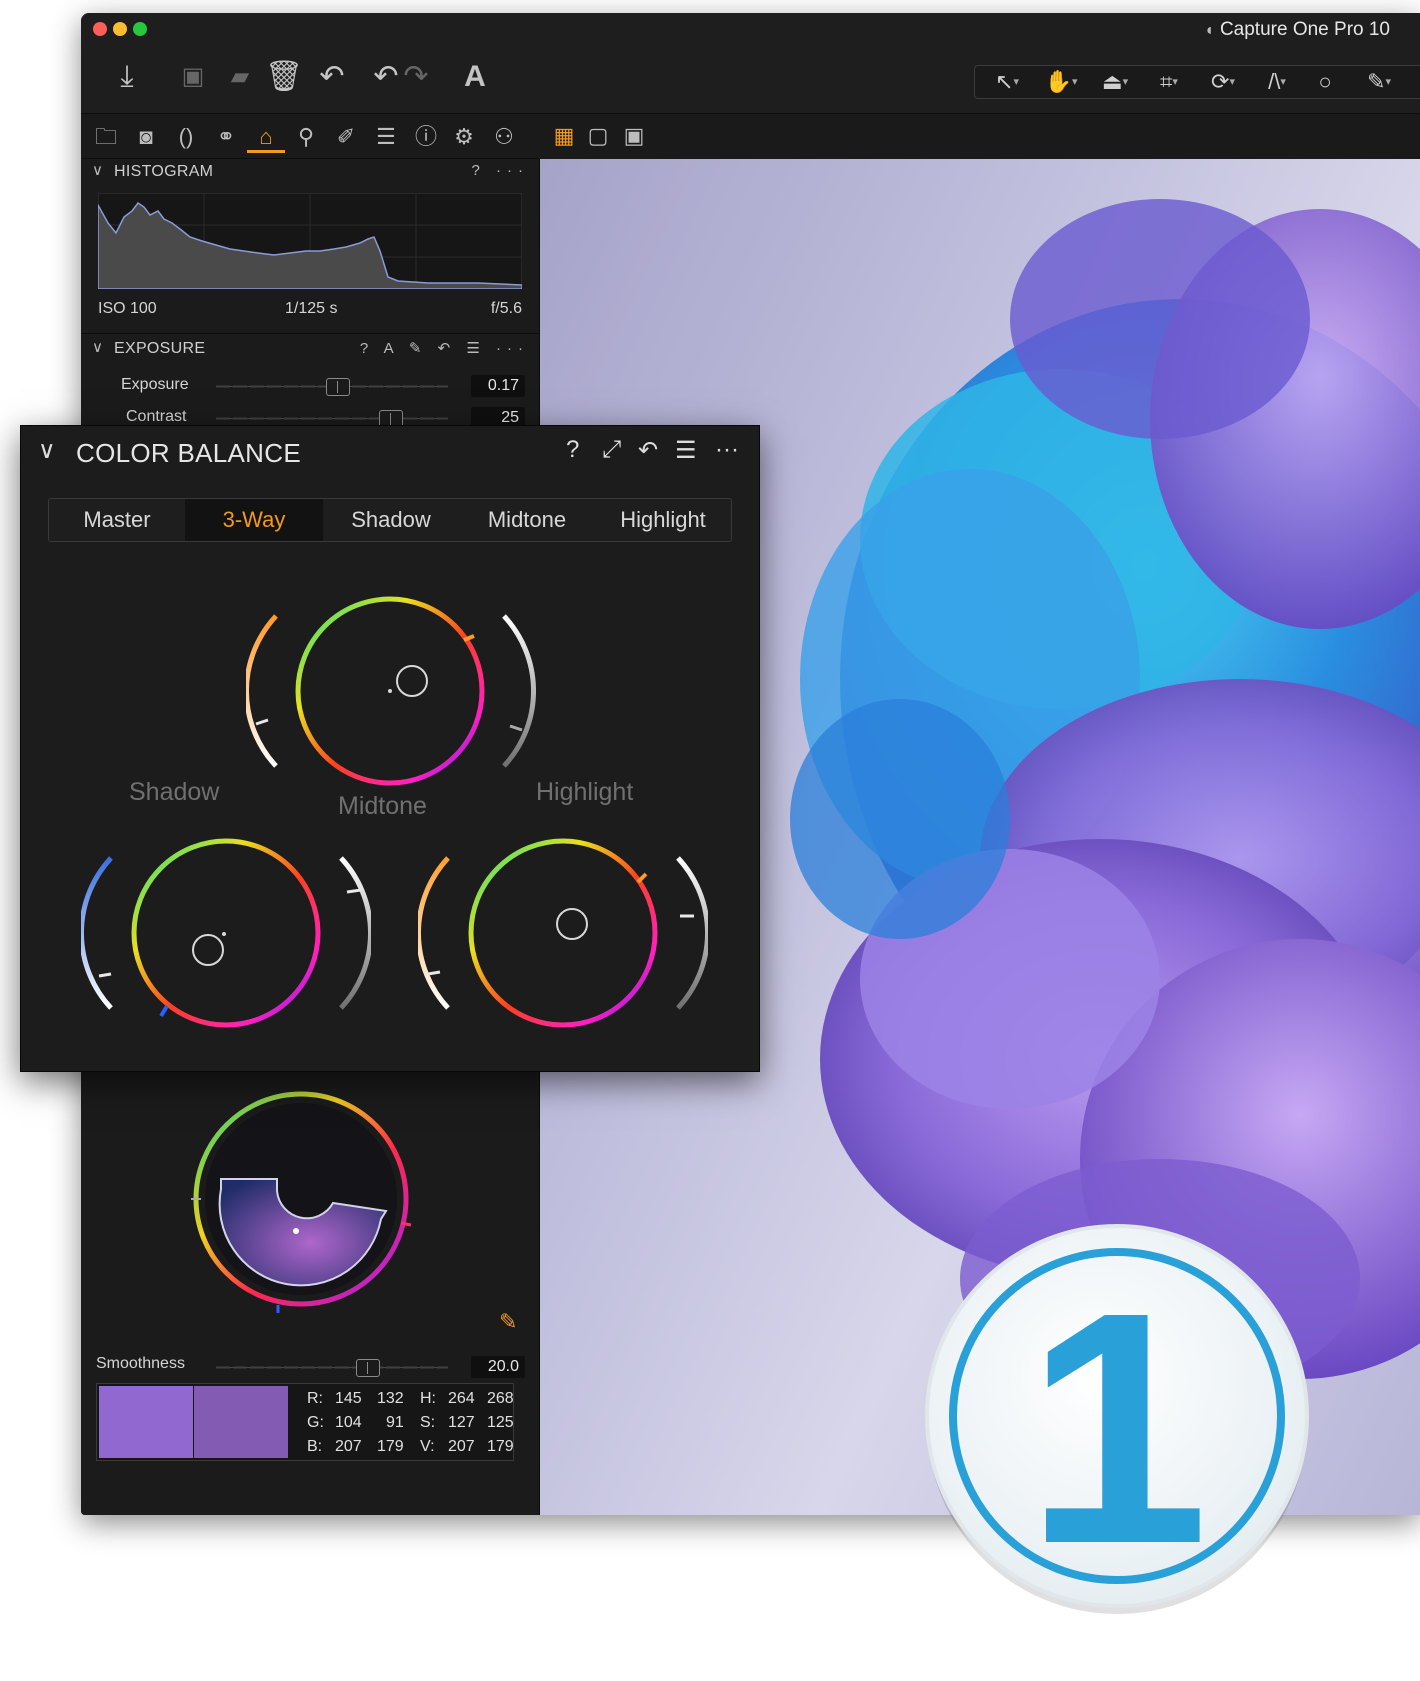 This screenshot has width=1420, height=1681. I want to click on camera-icon: ▣, so click(193, 77).